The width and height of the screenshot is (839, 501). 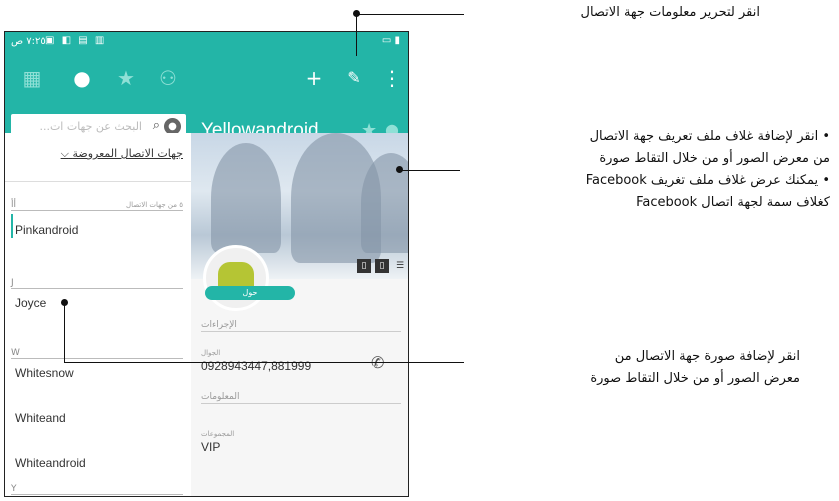 What do you see at coordinates (301, 324) in the screenshot?
I see `actions-heading: الإجراءات` at bounding box center [301, 324].